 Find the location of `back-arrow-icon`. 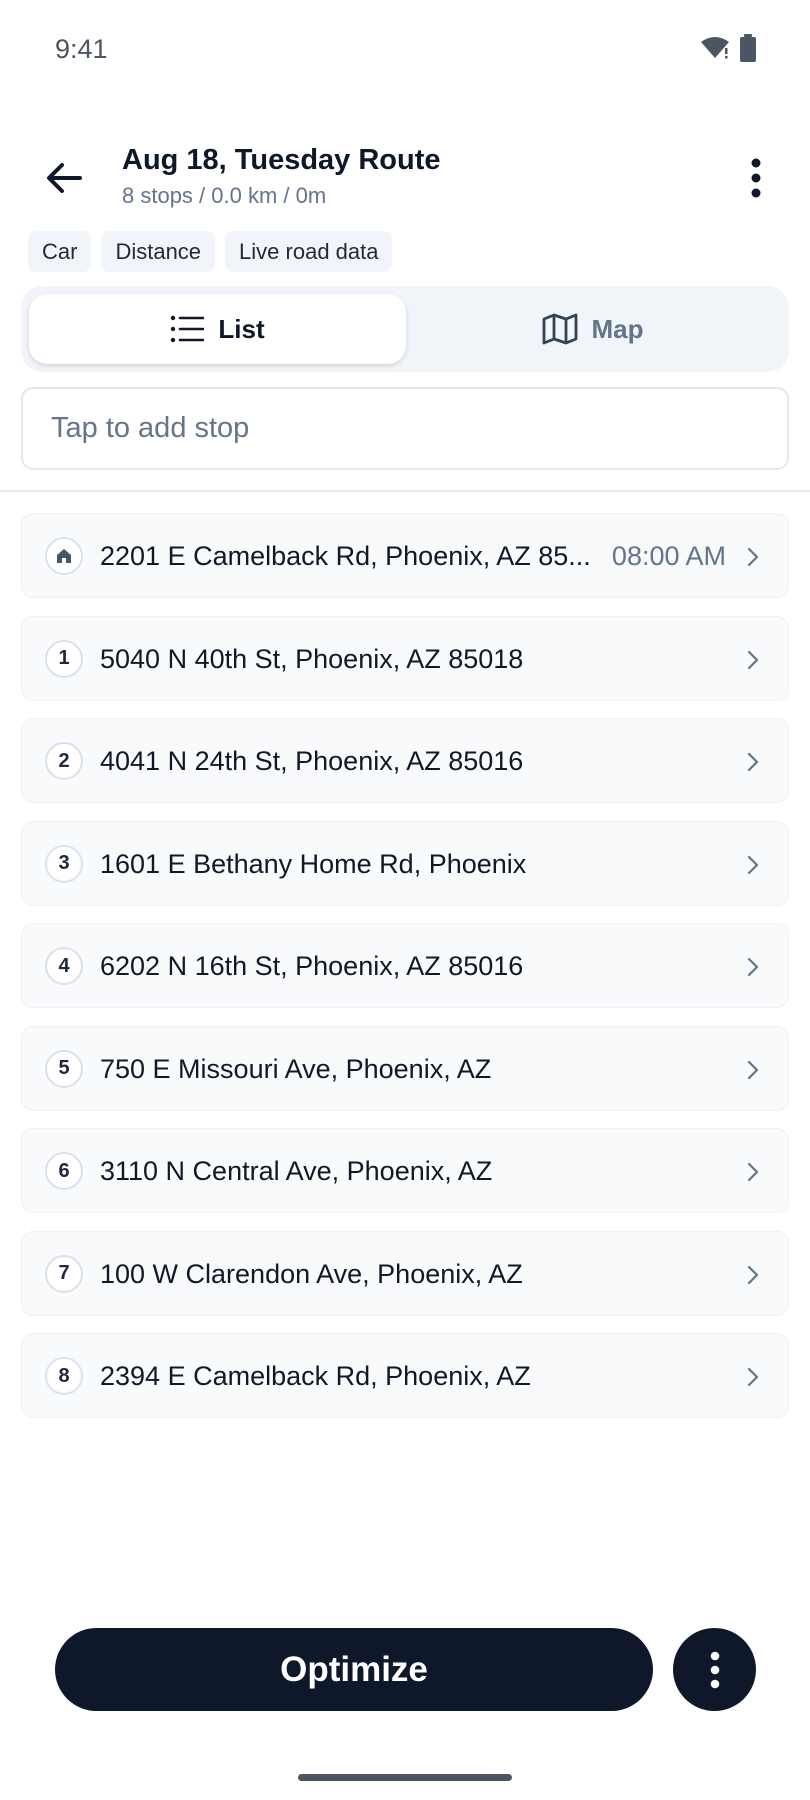

back-arrow-icon is located at coordinates (64, 178).